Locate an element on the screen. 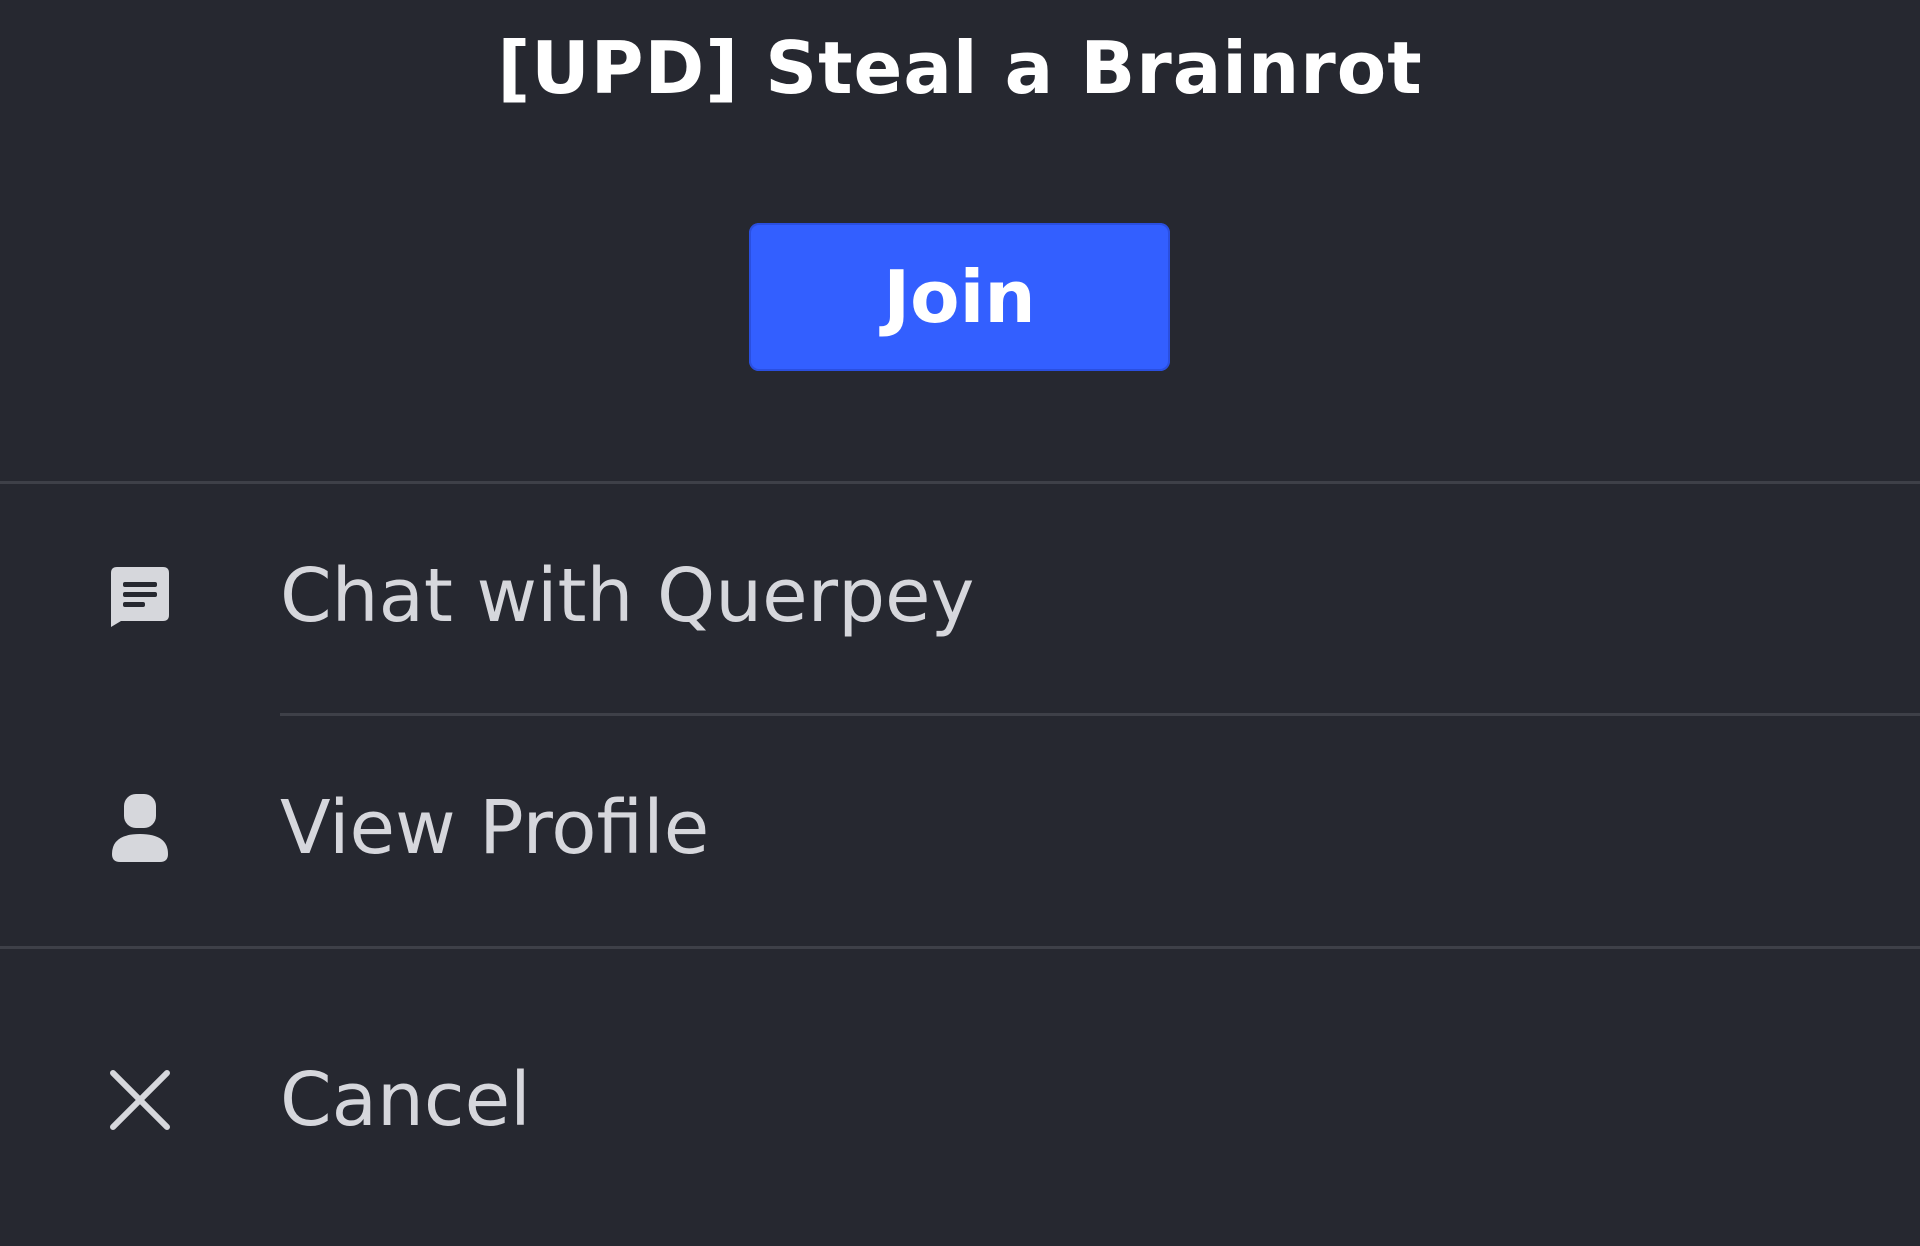 This screenshot has width=1920, height=1246. chat-icon is located at coordinates (140, 596).